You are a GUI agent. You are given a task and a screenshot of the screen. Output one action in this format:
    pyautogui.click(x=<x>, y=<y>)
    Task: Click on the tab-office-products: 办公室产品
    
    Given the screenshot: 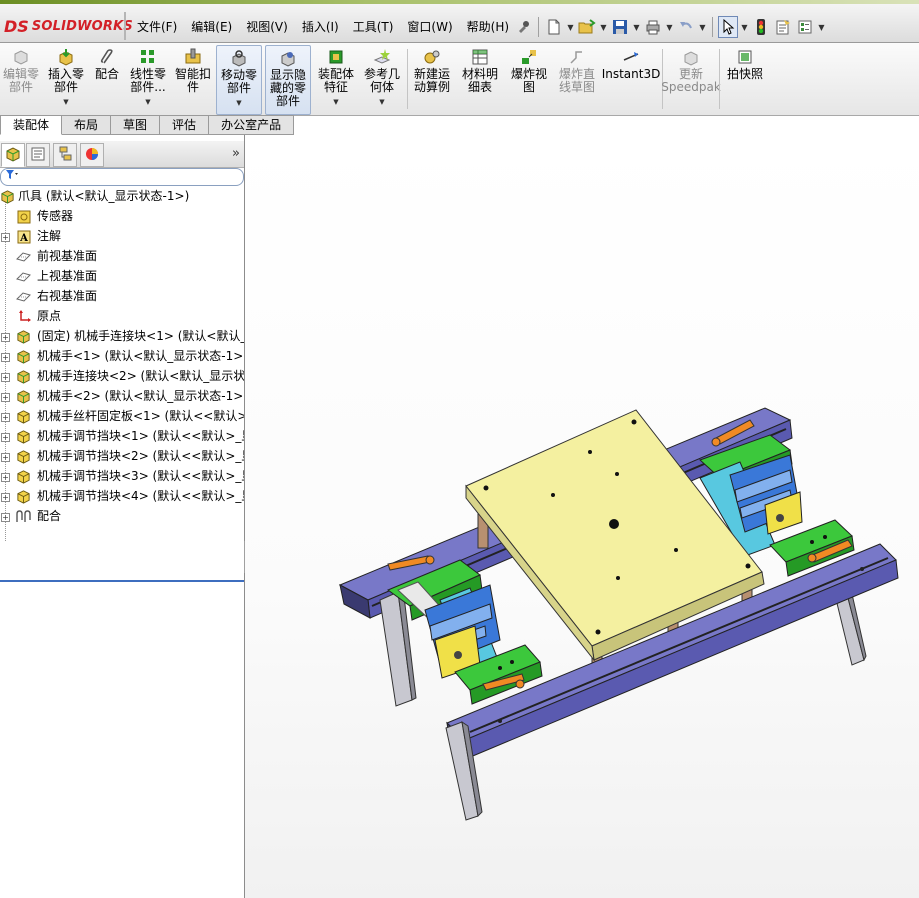 What is the action you would take?
    pyautogui.click(x=252, y=125)
    